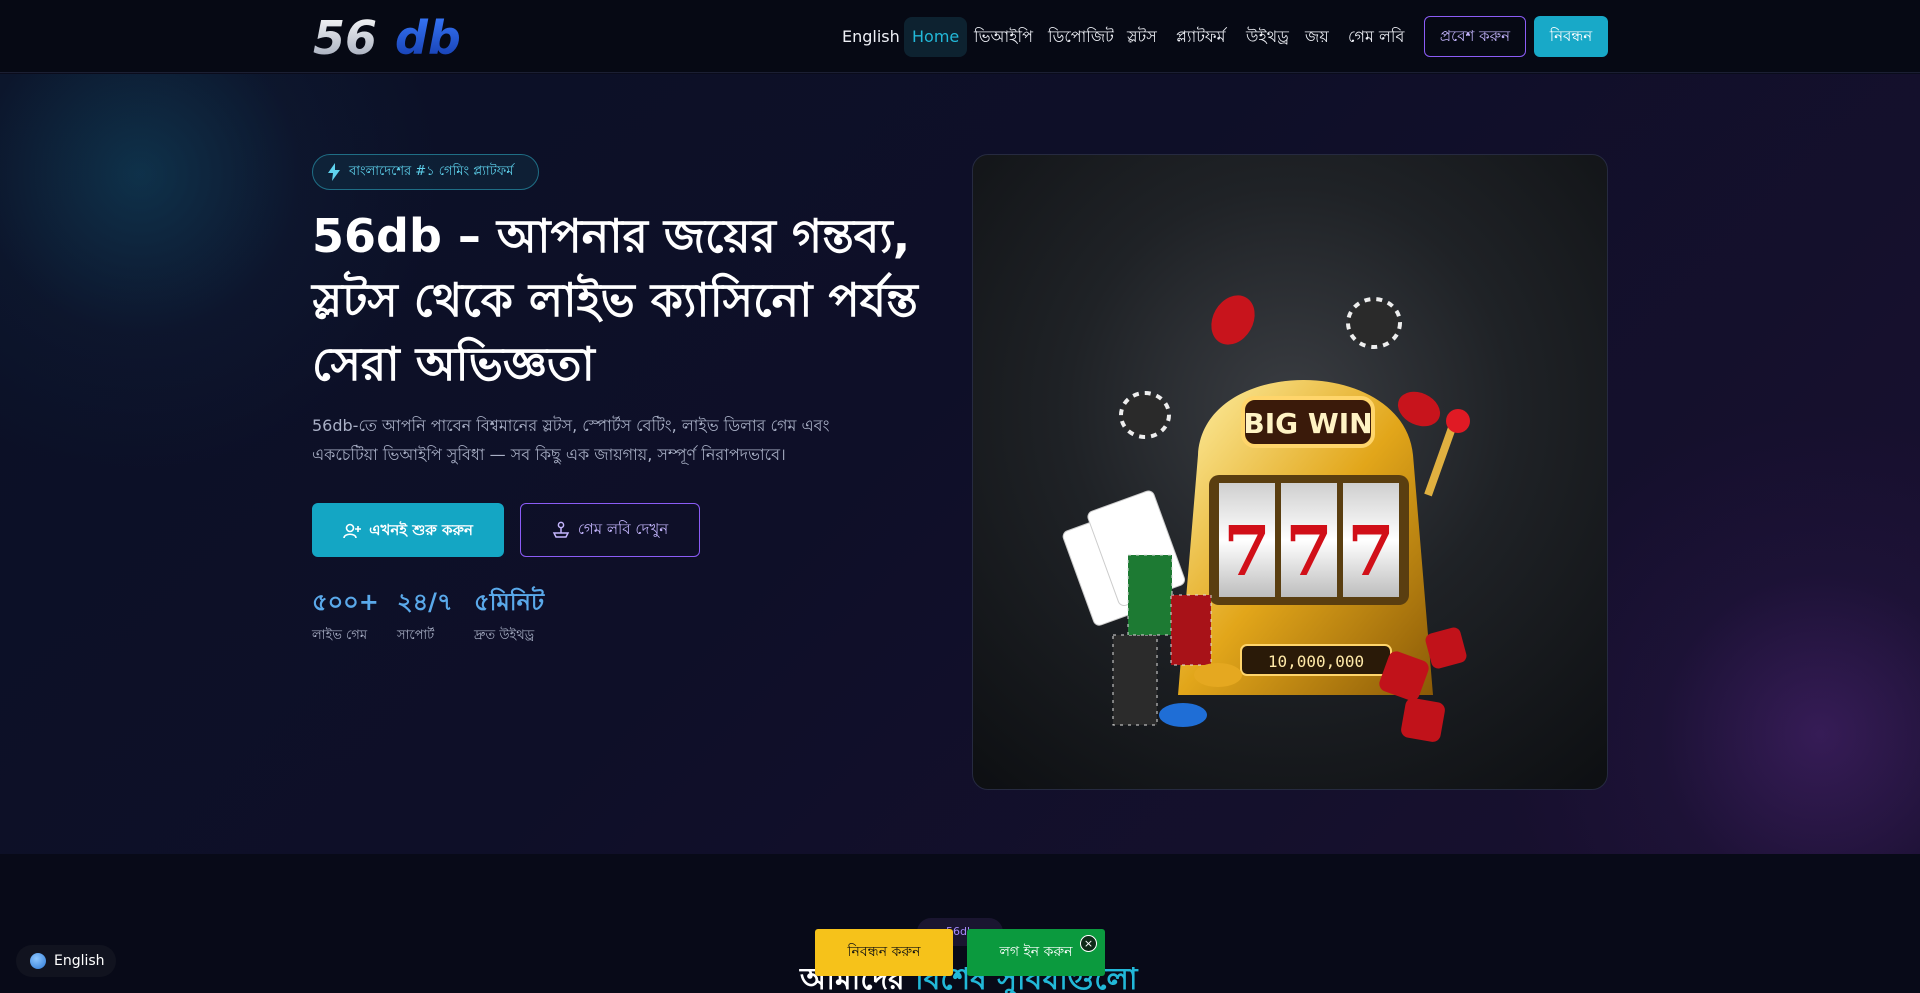 This screenshot has height=993, width=1920. I want to click on start-now-label: এখনই শুরু করুন, so click(421, 530).